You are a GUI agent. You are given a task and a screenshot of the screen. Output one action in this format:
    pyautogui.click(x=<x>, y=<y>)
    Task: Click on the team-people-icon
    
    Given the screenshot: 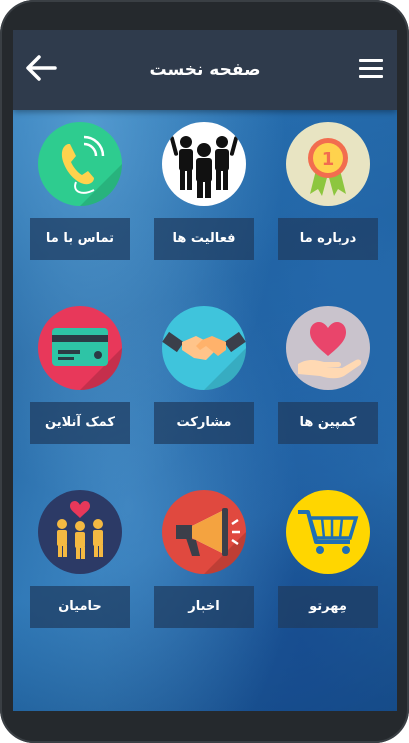 What is the action you would take?
    pyautogui.click(x=204, y=164)
    